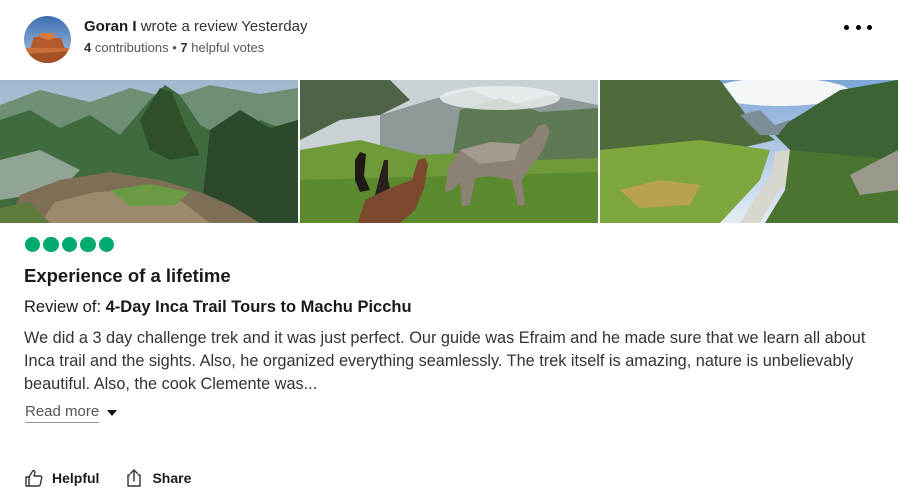 The image size is (900, 494). Describe the element at coordinates (224, 26) in the screenshot. I see `review-action-text: wrote a review Yesterday` at that location.